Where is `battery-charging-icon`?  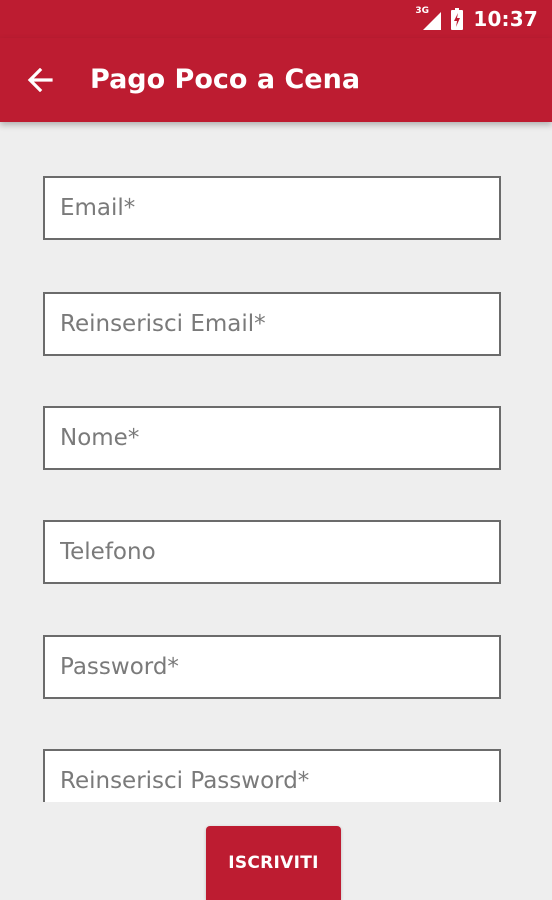
battery-charging-icon is located at coordinates (457, 19).